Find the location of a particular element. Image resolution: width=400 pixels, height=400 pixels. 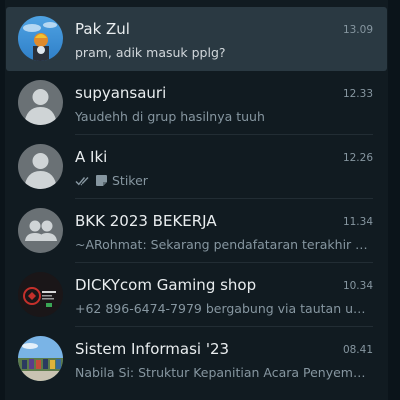

chat-time: 10.34 is located at coordinates (357, 286).